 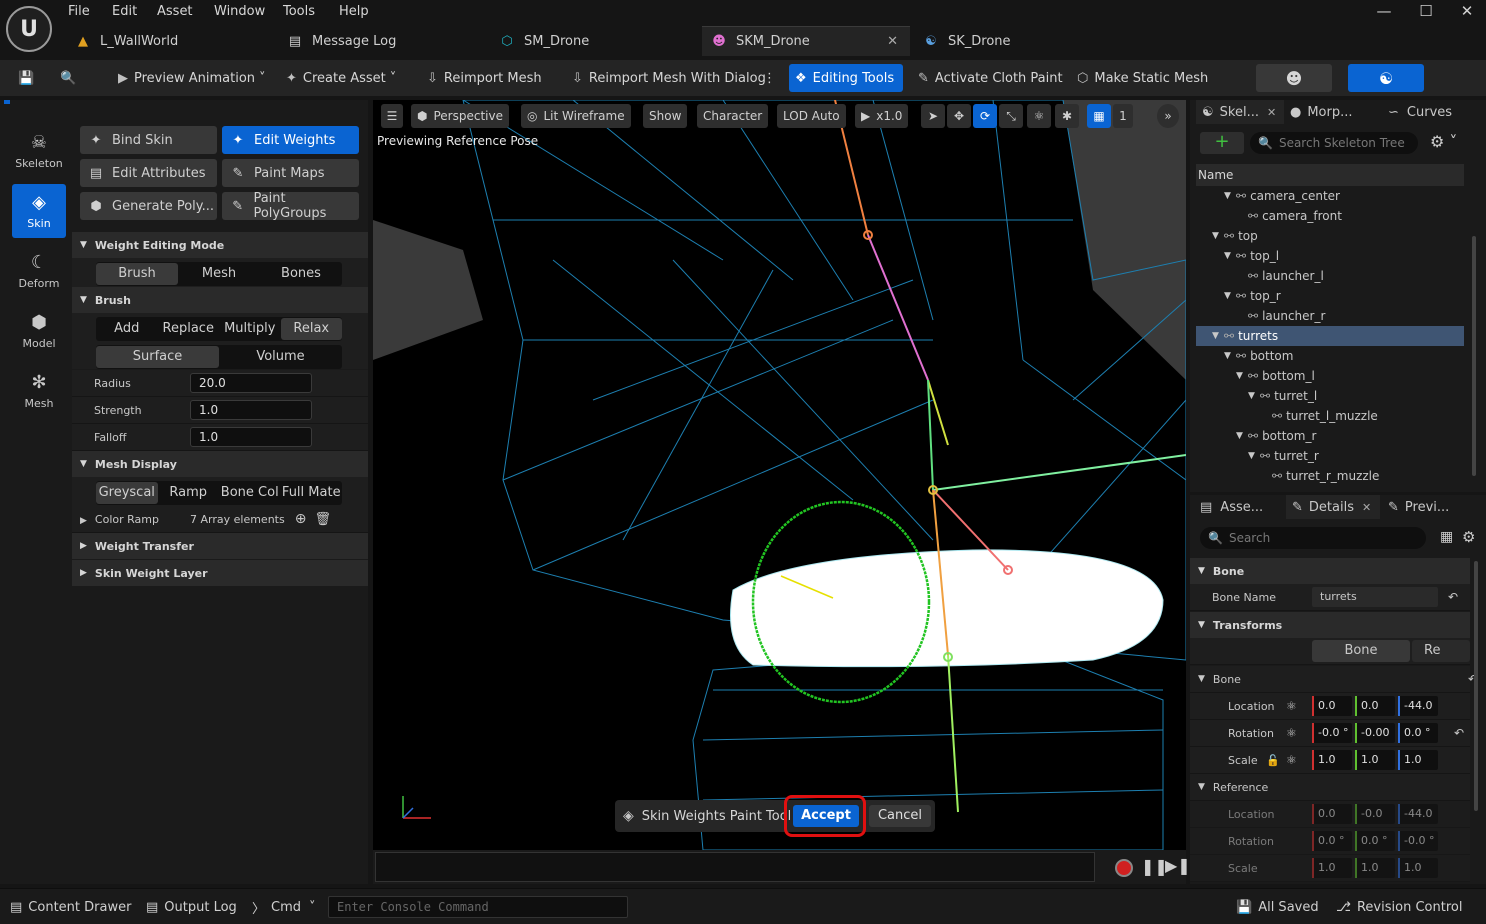 I want to click on content-drawer-button: ▤ Content Drawer, so click(x=70, y=907).